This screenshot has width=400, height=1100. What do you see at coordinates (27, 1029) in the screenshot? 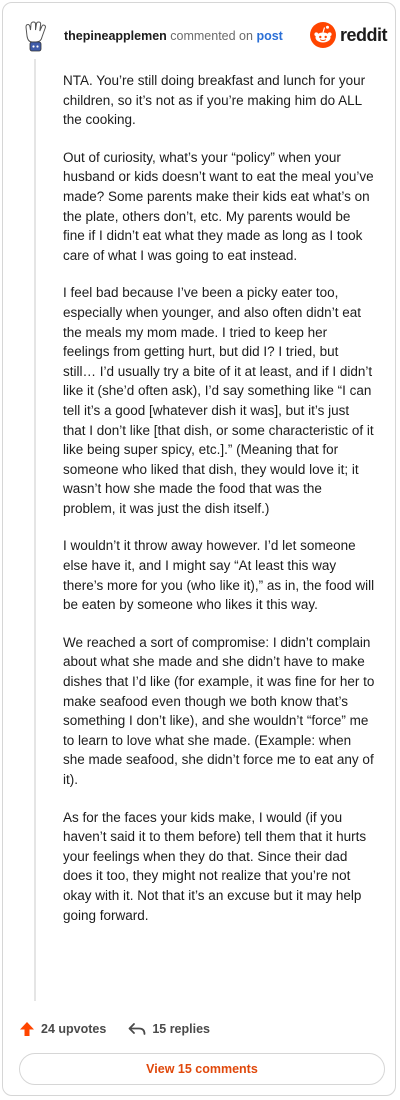
I see `upvote-arrow-icon` at bounding box center [27, 1029].